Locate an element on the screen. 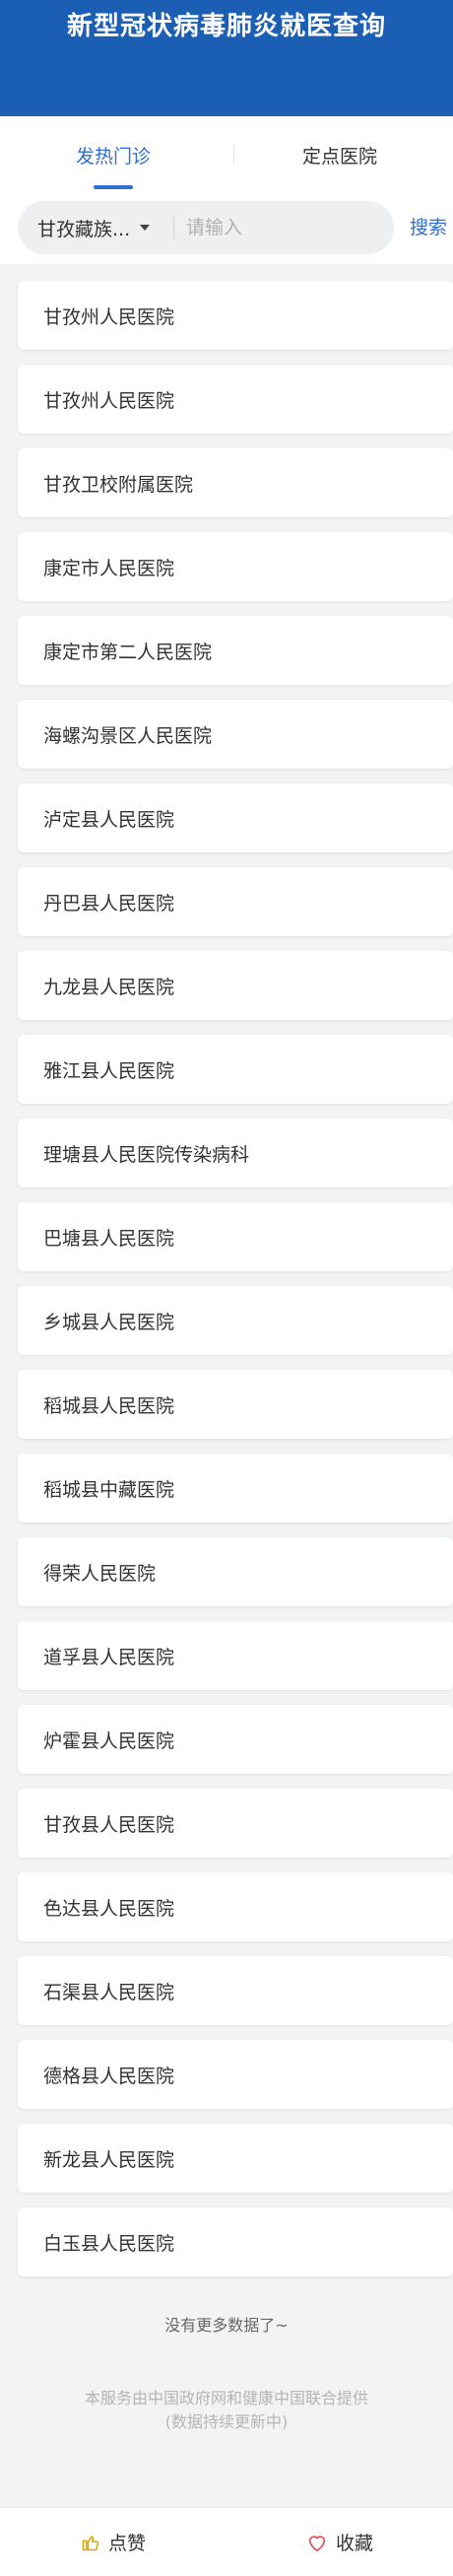 This screenshot has width=453, height=2576. footer-line-2: (数据持续更新中) is located at coordinates (227, 2421).